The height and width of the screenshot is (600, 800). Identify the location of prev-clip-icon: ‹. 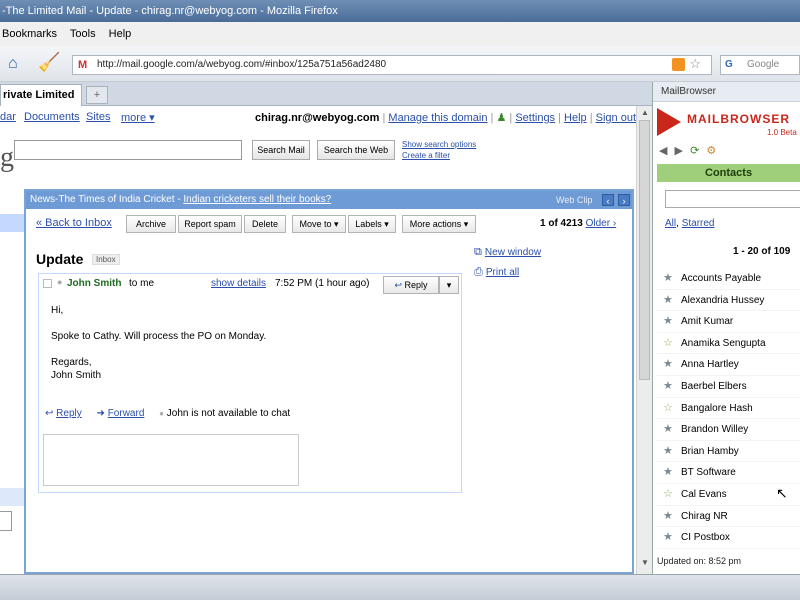
(608, 200).